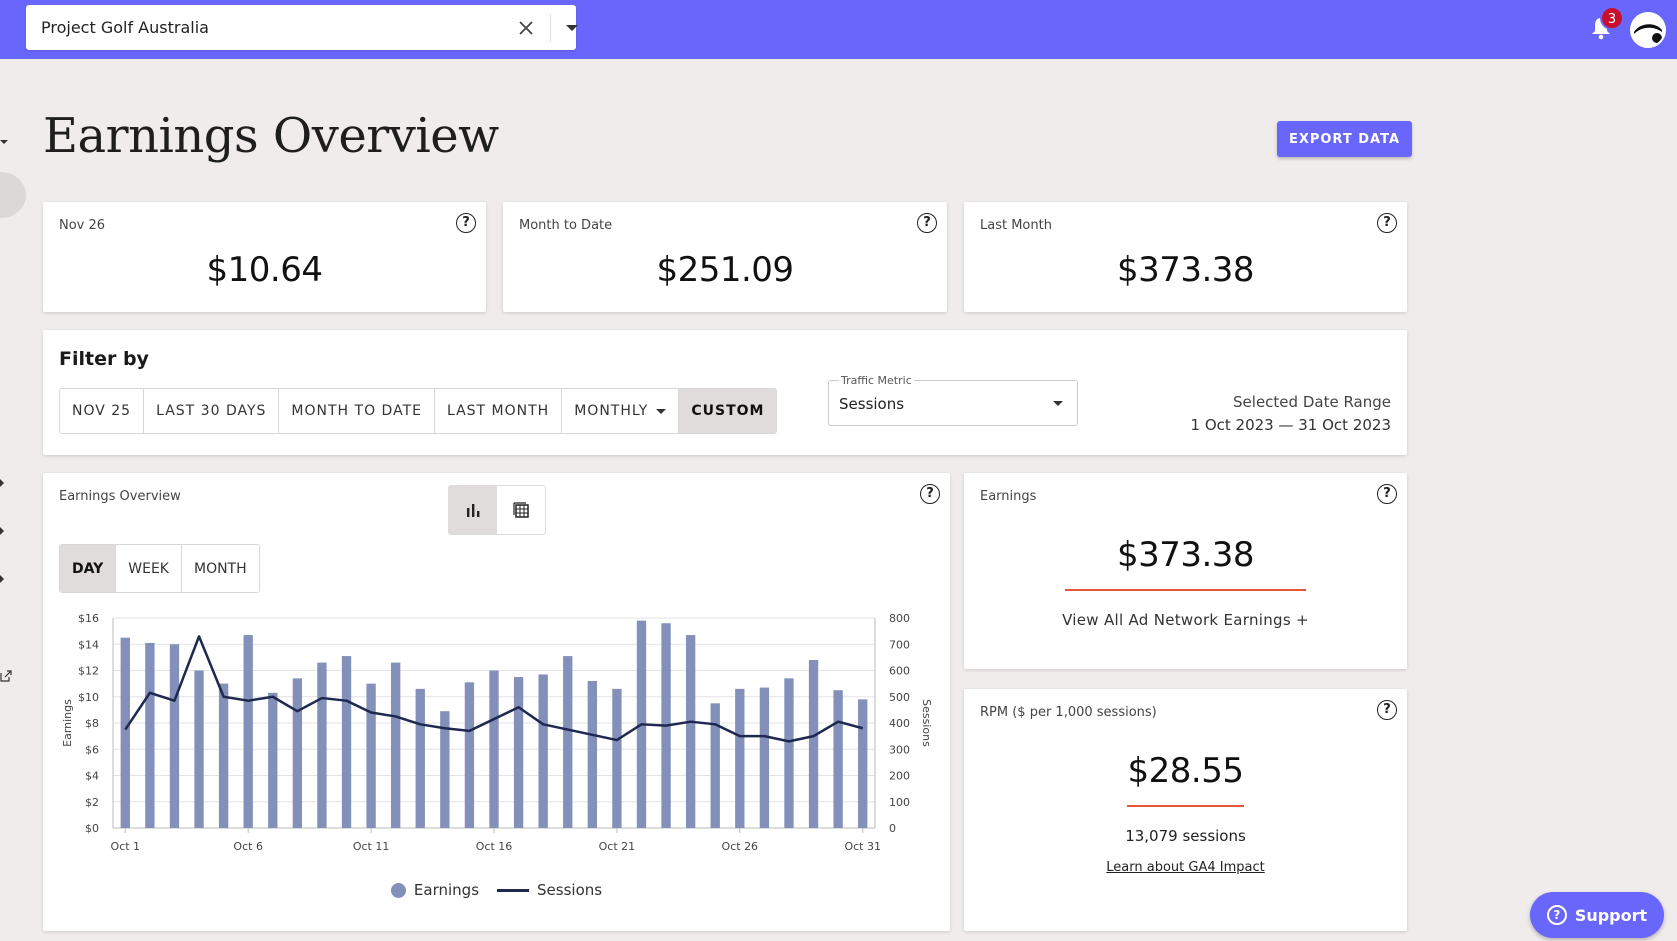 The image size is (1677, 941). What do you see at coordinates (892, 828) in the screenshot?
I see `y2-tick-label: 0` at bounding box center [892, 828].